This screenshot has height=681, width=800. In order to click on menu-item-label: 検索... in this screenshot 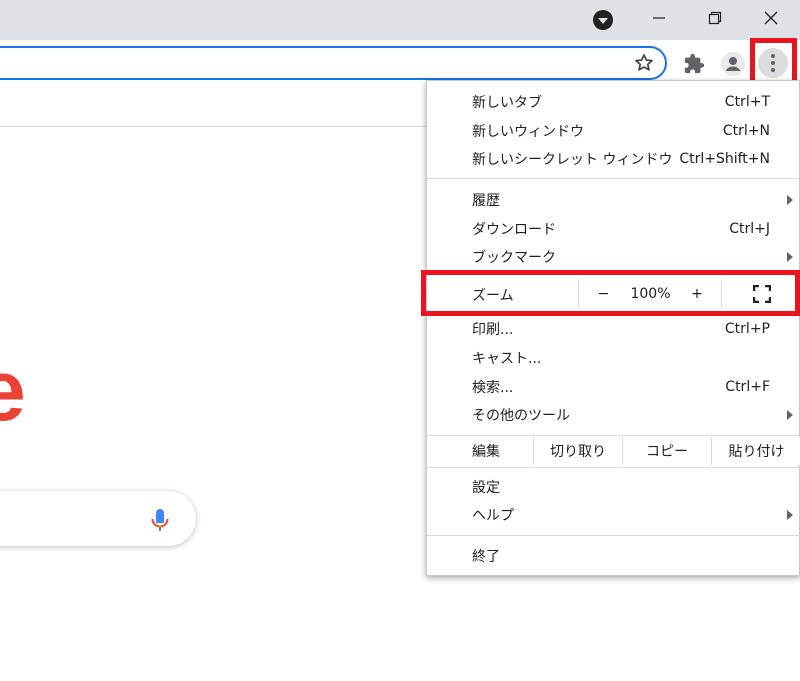, I will do `click(493, 388)`.